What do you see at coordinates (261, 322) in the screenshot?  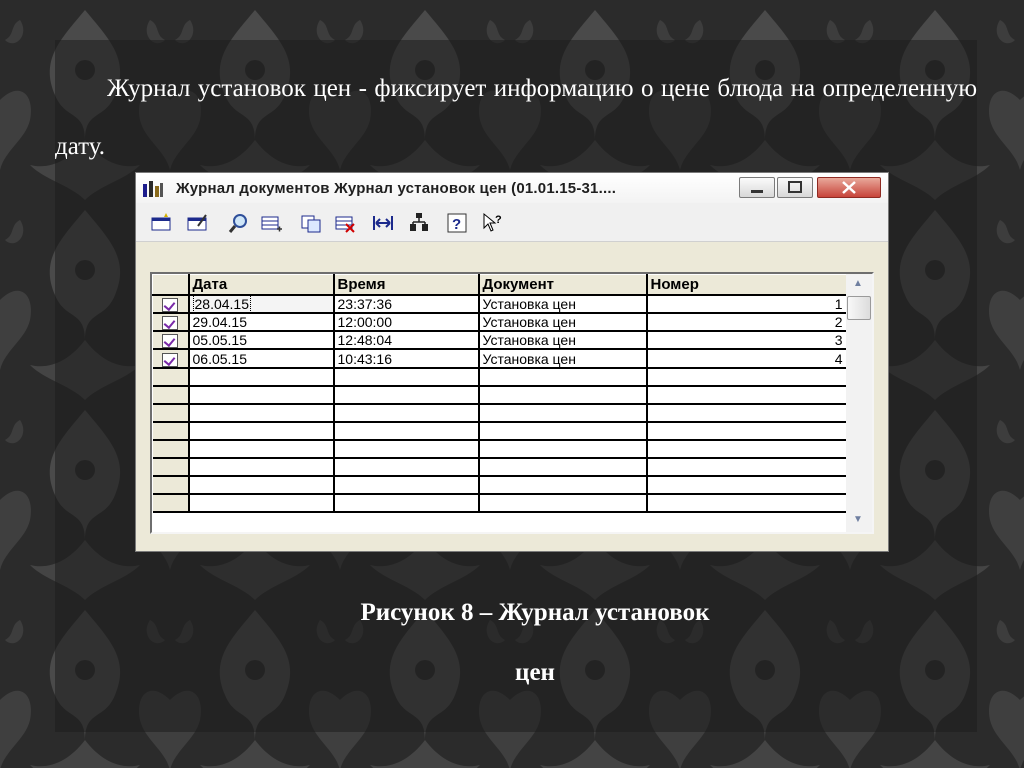 I see `cell-date: 29.04.15` at bounding box center [261, 322].